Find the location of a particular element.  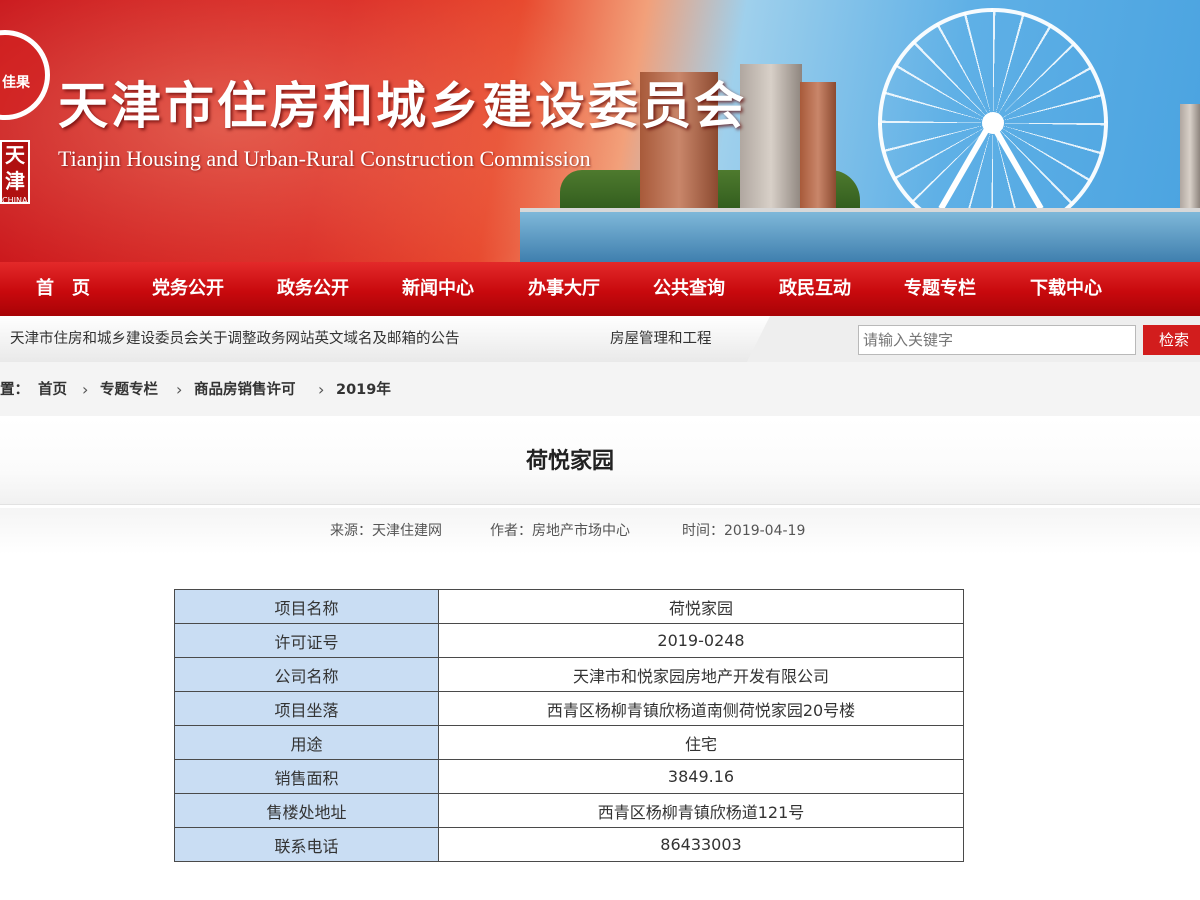

table-cell-value: 西青区杨柳青镇欣杨道121号 is located at coordinates (701, 810).